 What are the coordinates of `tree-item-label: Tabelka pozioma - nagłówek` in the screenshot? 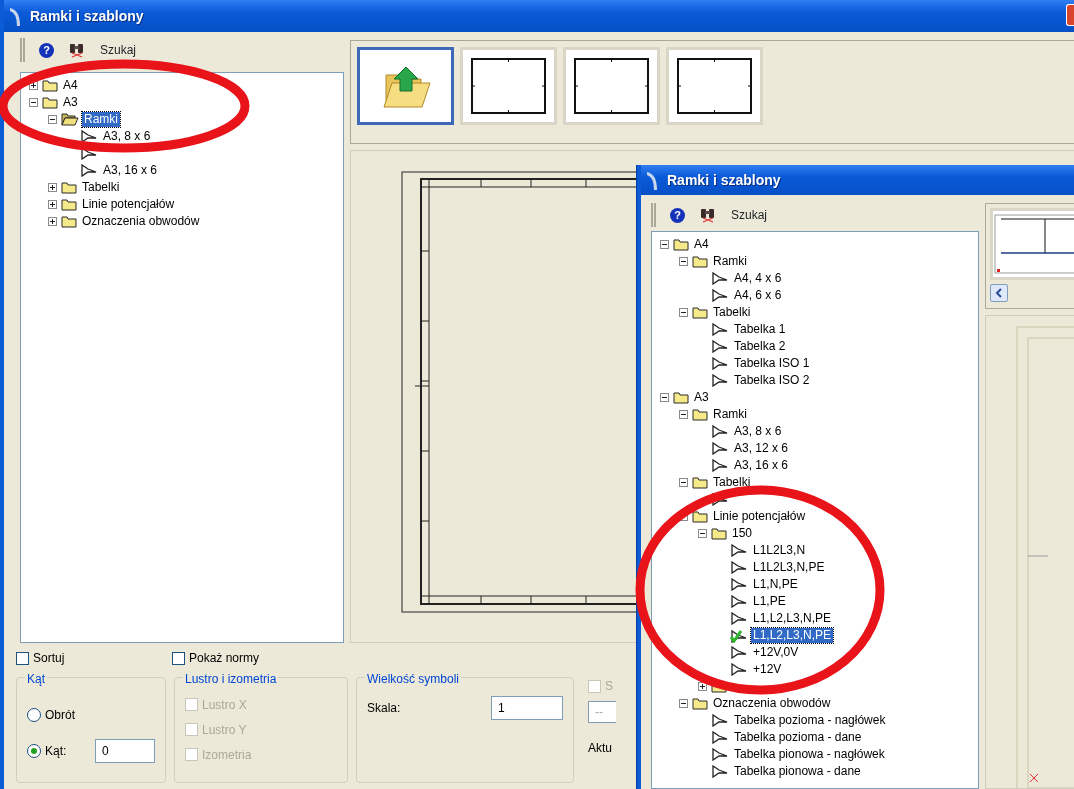 It's located at (810, 720).